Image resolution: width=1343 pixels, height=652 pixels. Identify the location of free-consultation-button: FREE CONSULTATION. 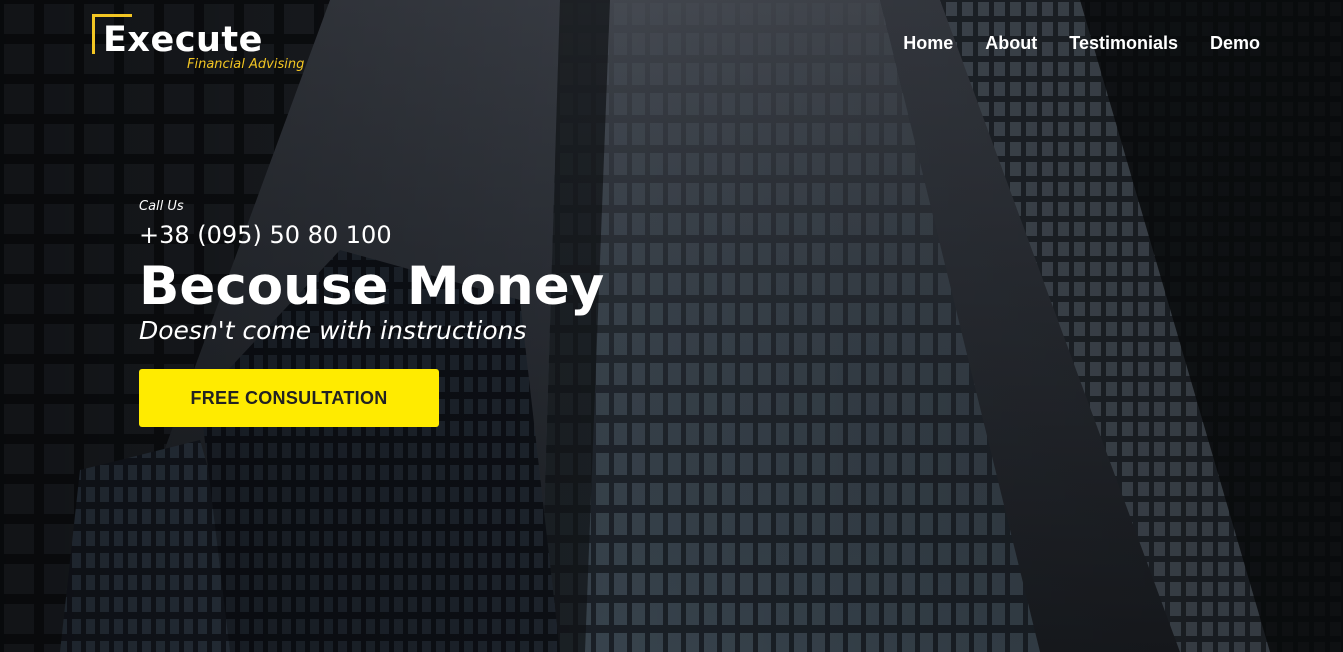
(289, 398).